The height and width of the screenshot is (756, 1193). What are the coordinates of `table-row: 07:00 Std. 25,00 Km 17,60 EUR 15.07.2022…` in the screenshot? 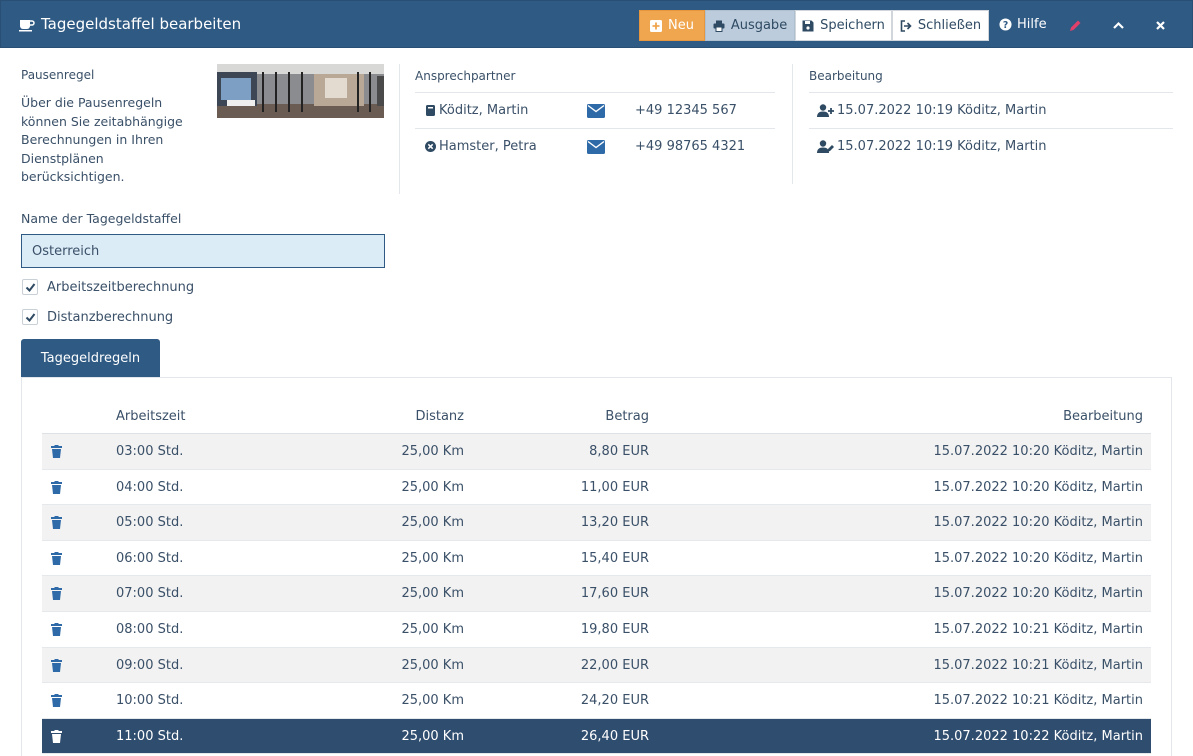 It's located at (596, 594).